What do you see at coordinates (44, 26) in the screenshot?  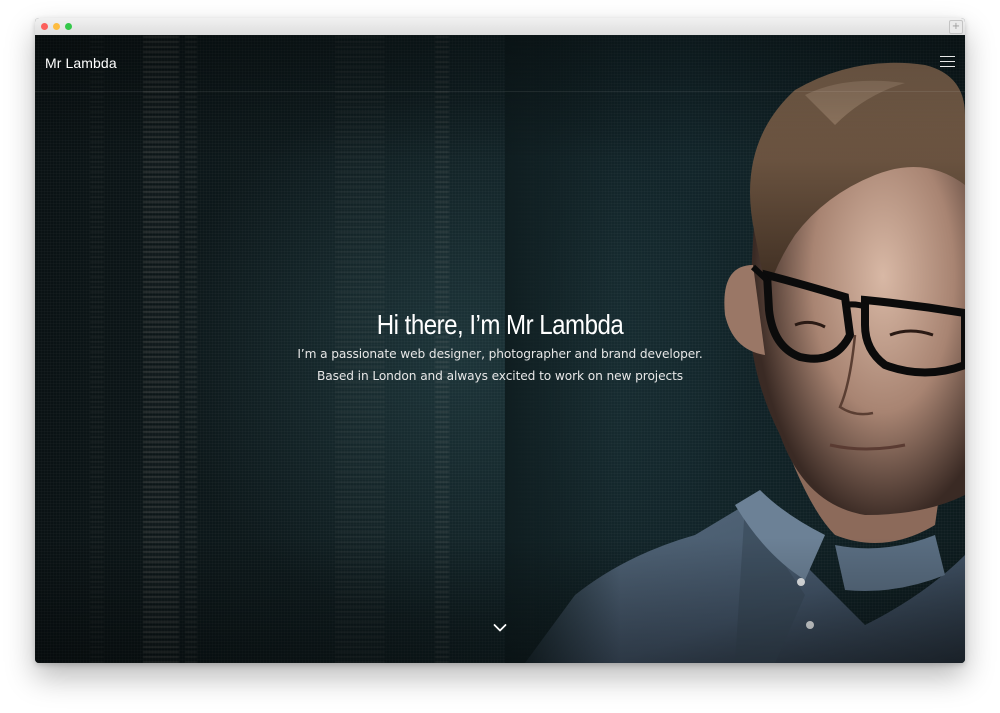 I see `close-window-button` at bounding box center [44, 26].